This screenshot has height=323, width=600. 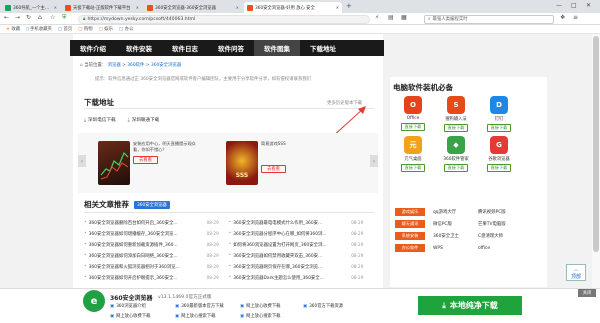 I want to click on bookmark-item: ★ 收藏, so click(x=13, y=29).